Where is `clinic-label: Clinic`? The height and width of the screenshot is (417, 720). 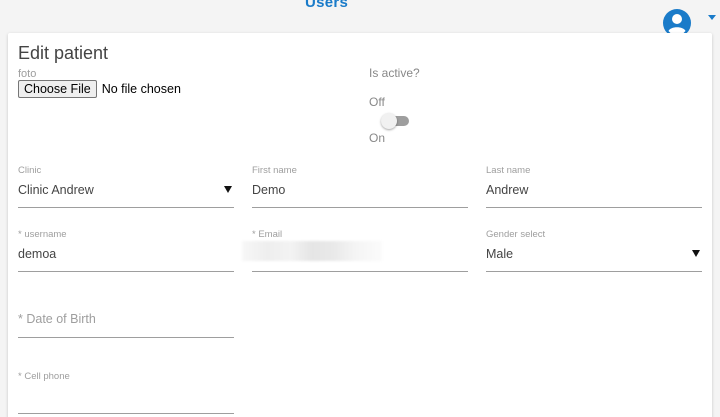
clinic-label: Clinic is located at coordinates (30, 170).